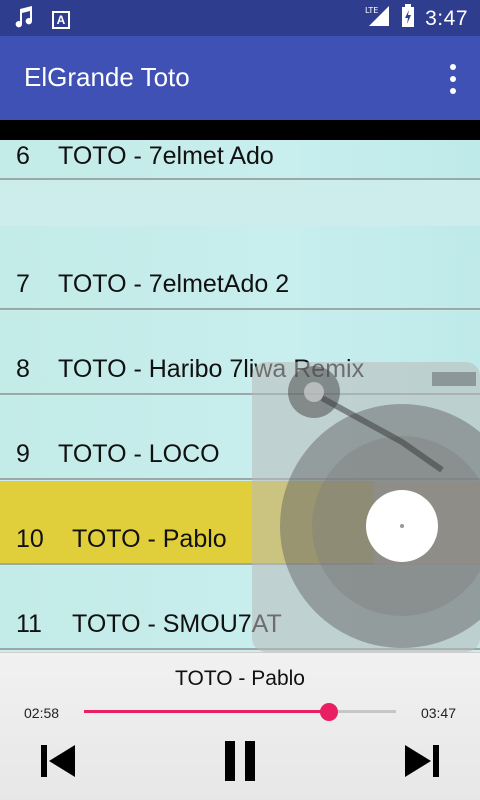 The image size is (480, 800). What do you see at coordinates (408, 18) in the screenshot?
I see `battery-charging-icon` at bounding box center [408, 18].